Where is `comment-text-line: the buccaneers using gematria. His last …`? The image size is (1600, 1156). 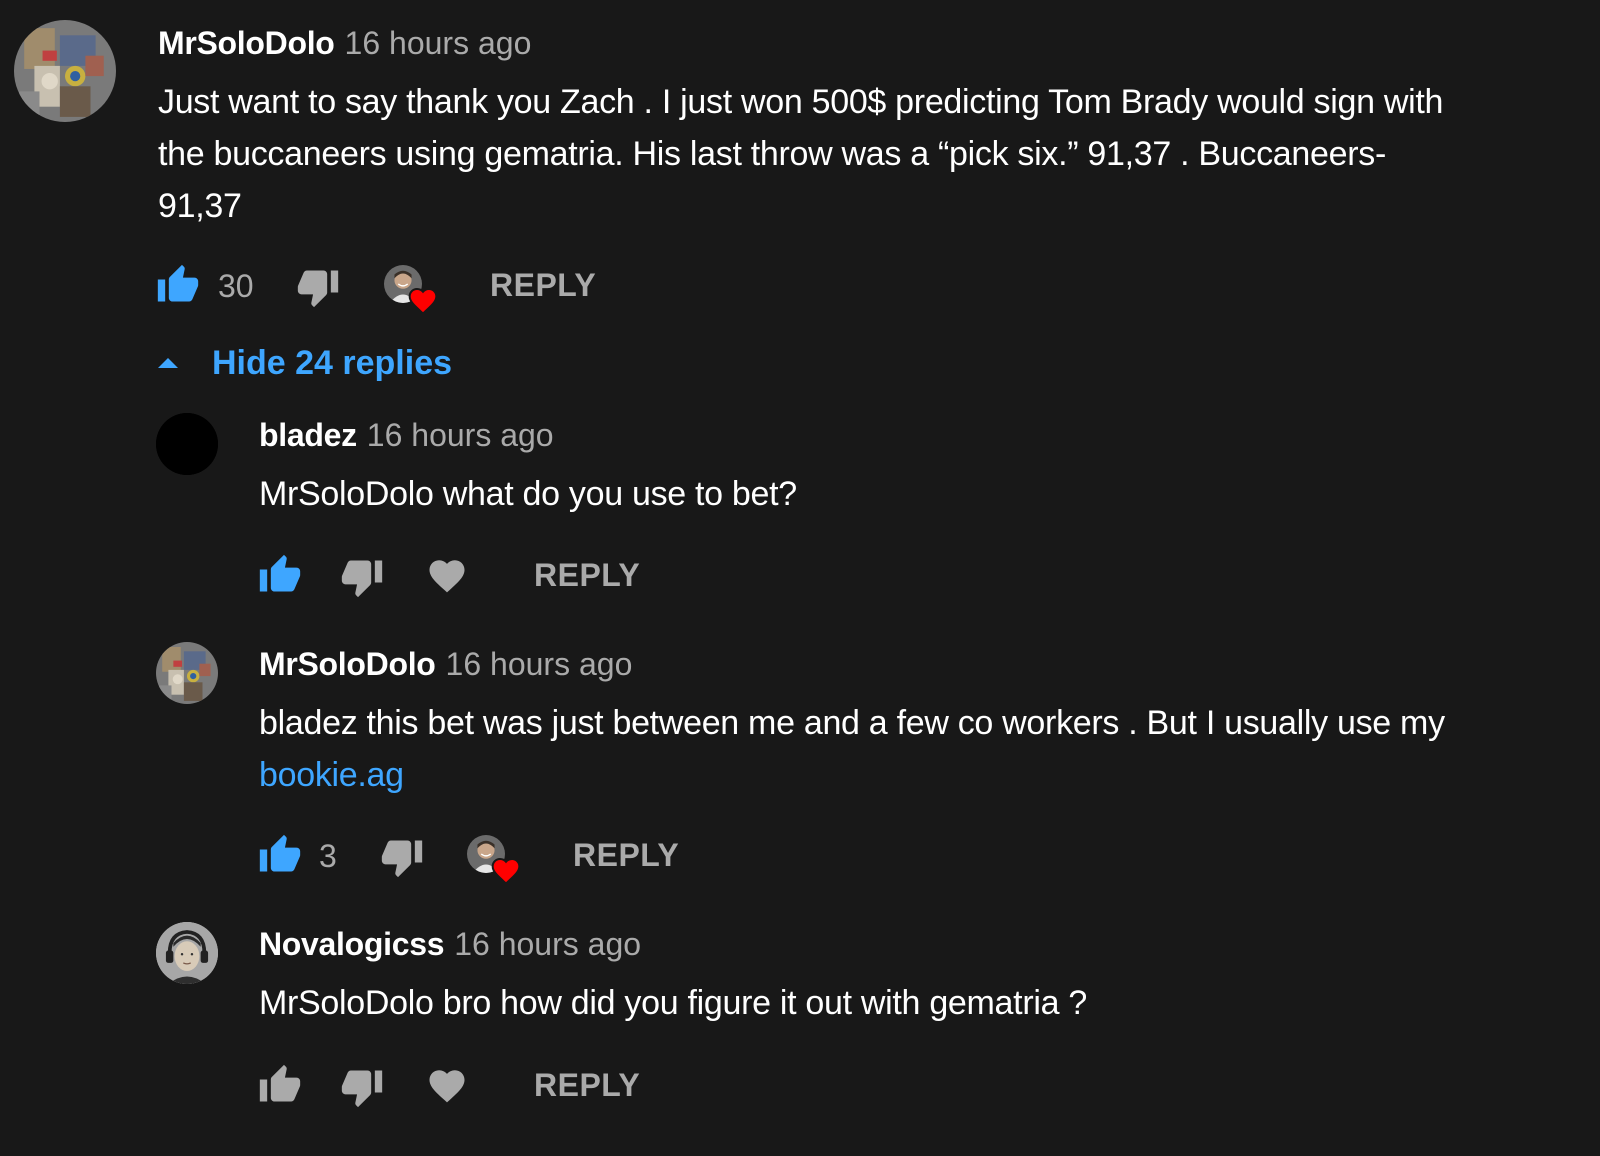
comment-text-line: the buccaneers using gematria. His last … is located at coordinates (772, 154).